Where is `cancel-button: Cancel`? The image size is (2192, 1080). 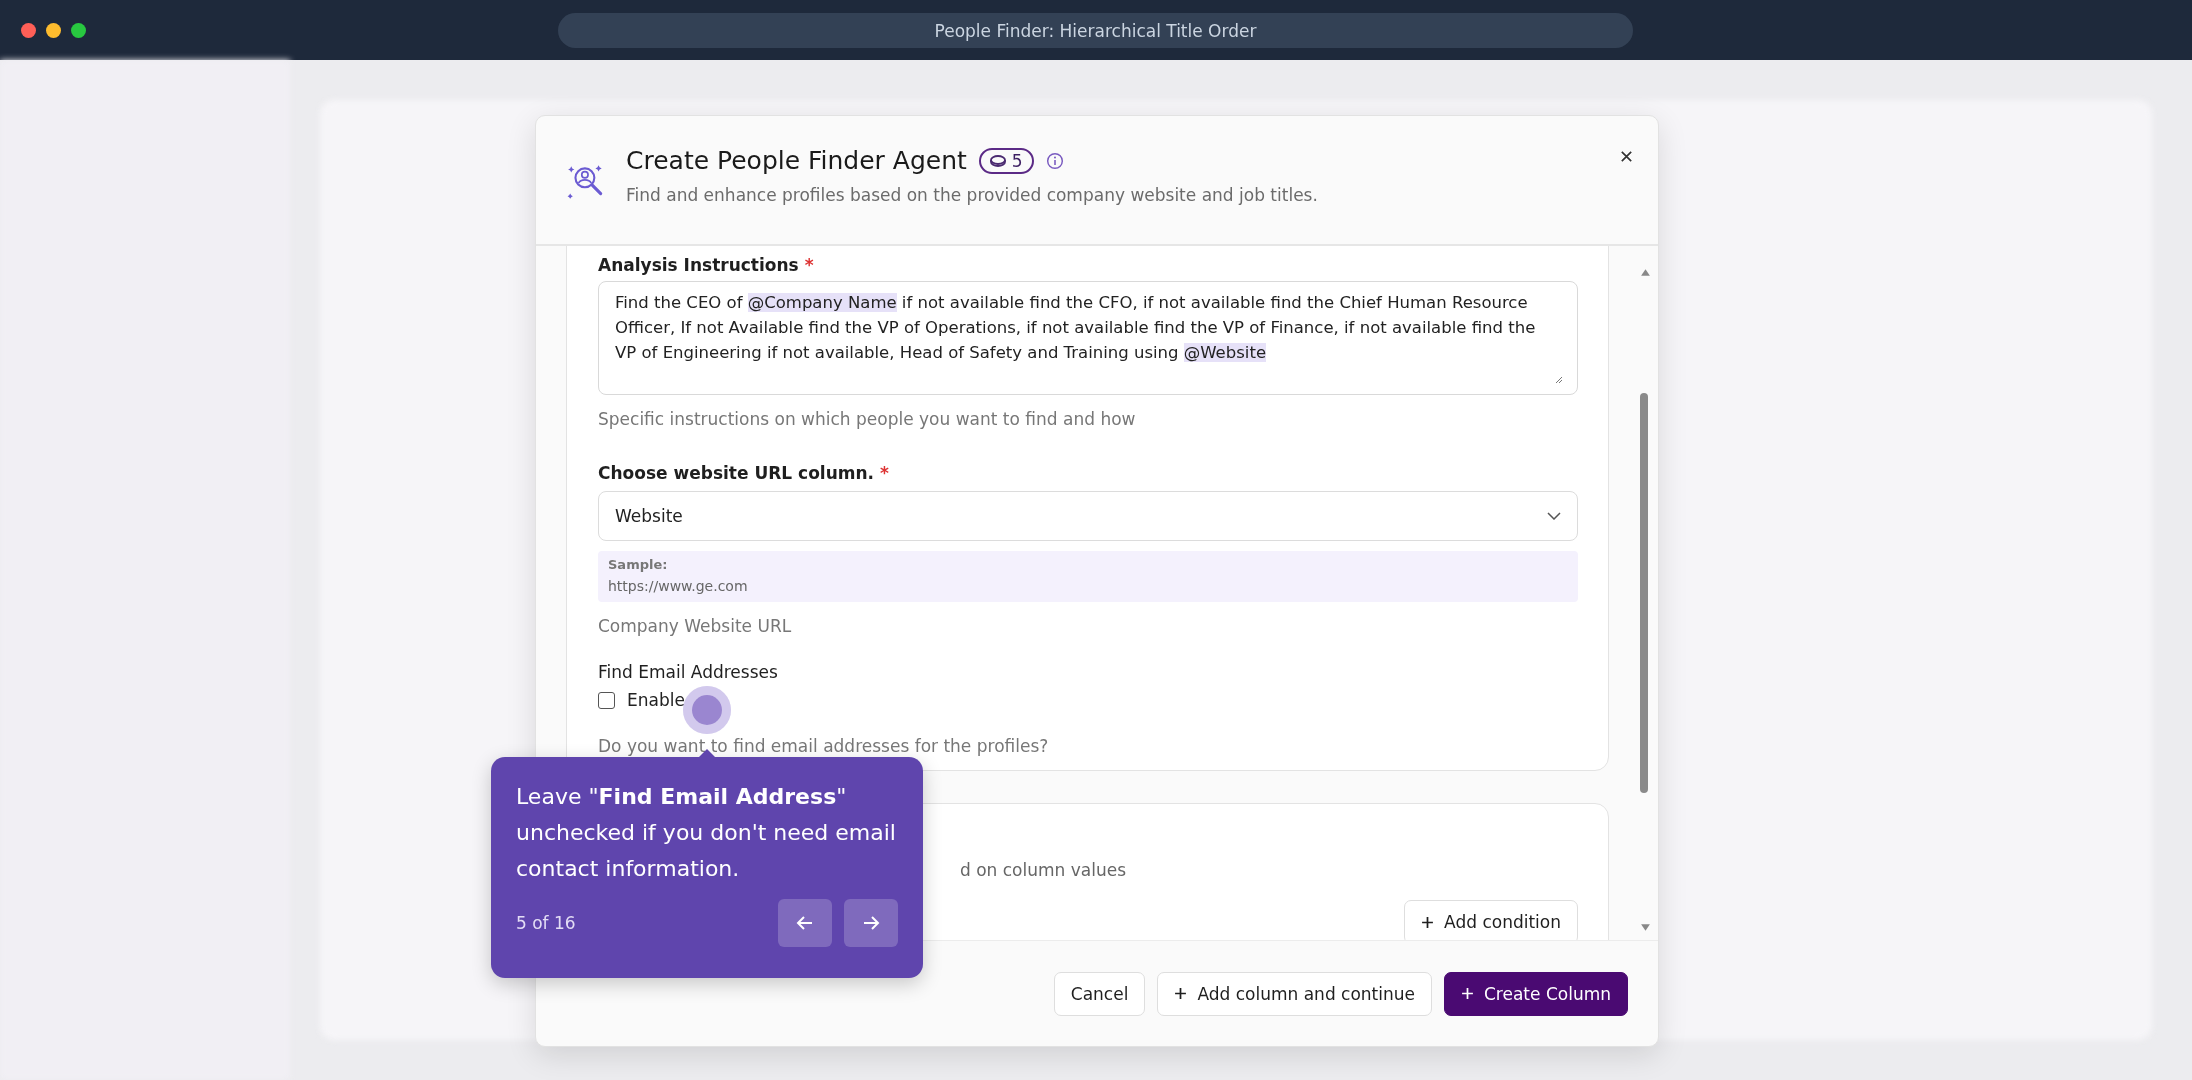
cancel-button: Cancel is located at coordinates (1099, 993).